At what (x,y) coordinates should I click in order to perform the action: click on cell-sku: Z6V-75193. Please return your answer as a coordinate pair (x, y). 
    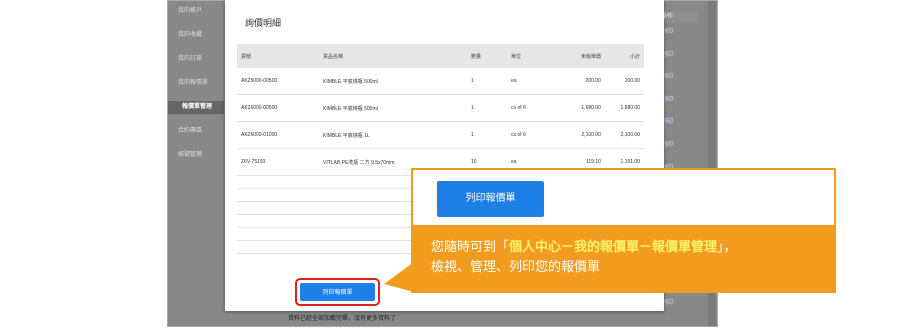
    Looking at the image, I should click on (278, 162).